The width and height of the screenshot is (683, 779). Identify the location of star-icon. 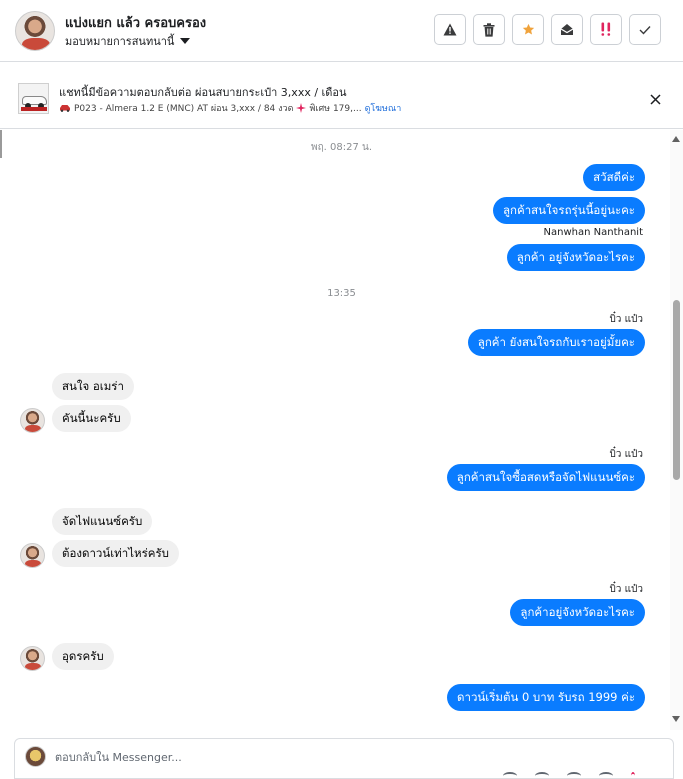
(528, 29).